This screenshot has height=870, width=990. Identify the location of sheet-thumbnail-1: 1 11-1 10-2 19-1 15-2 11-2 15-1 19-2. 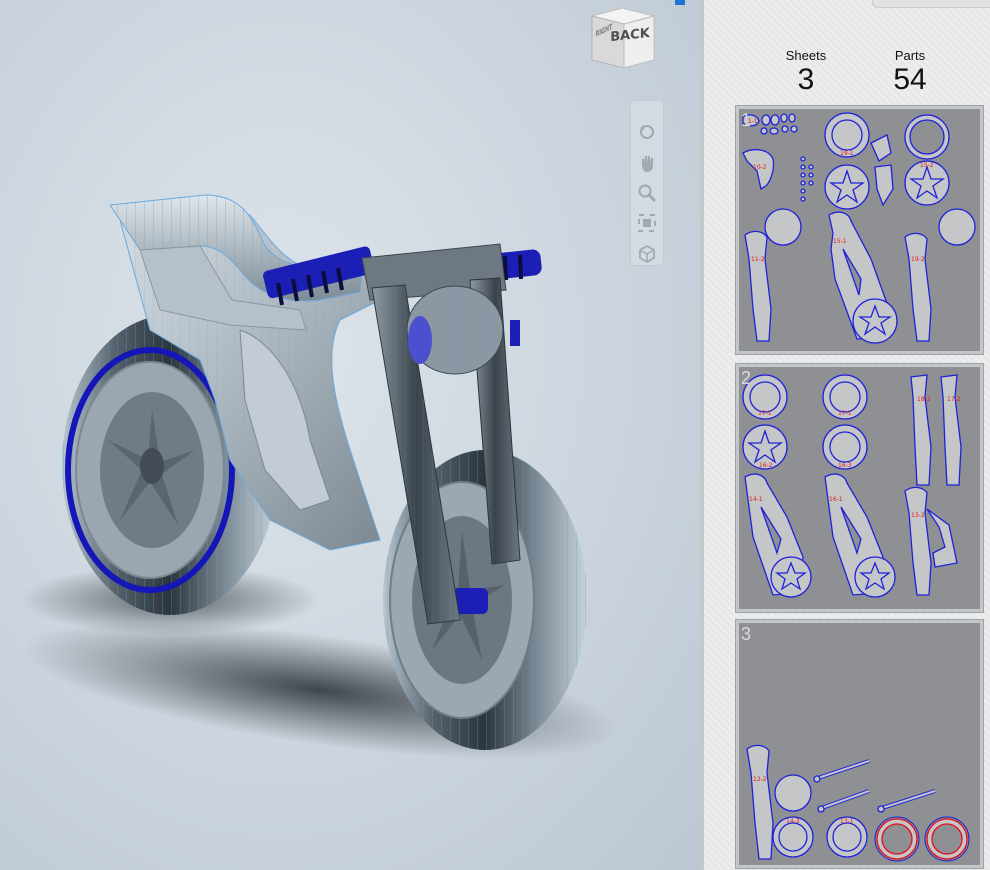
(859, 230).